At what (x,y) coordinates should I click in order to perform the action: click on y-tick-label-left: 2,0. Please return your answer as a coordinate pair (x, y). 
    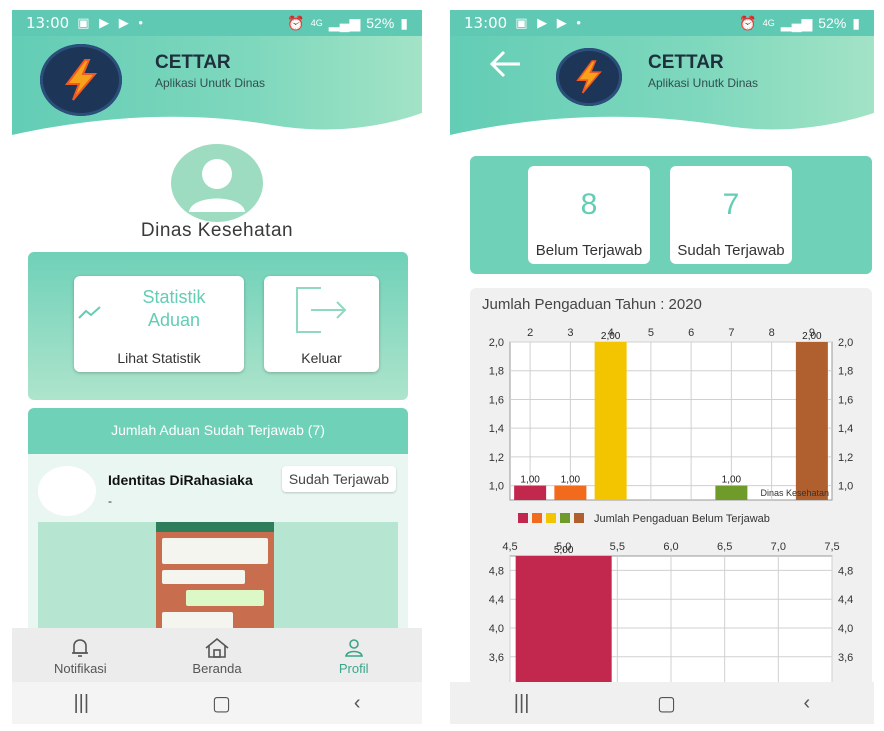
    Looking at the image, I should click on (496, 343).